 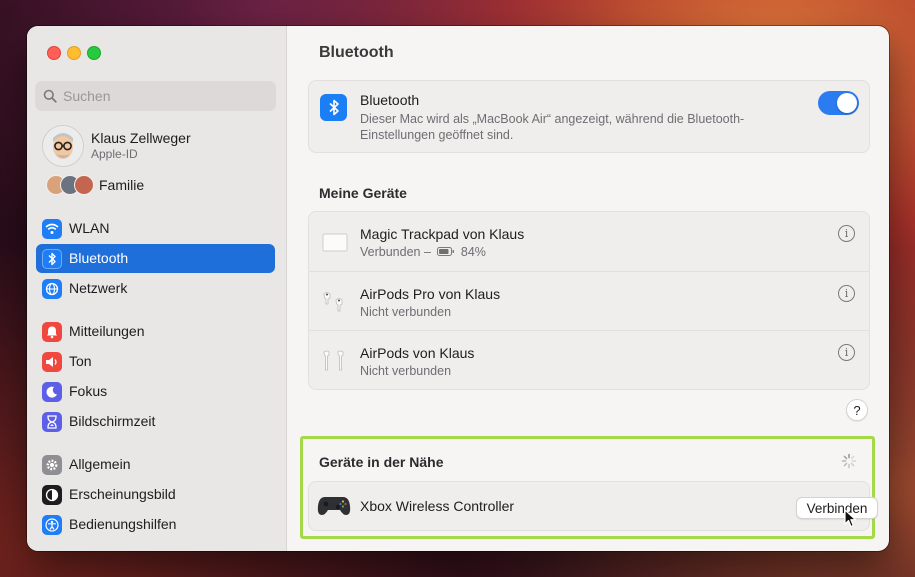 I want to click on my-devices-heading: Meine Geräte, so click(x=363, y=193).